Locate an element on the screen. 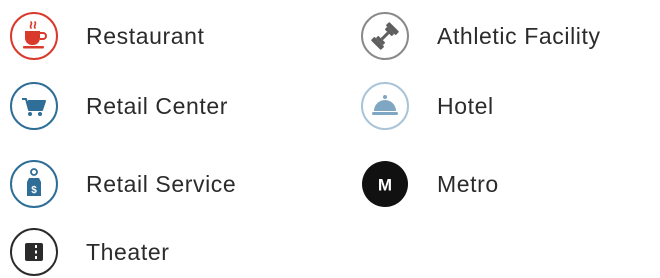  legend-label: Athletic Facility is located at coordinates (519, 35).